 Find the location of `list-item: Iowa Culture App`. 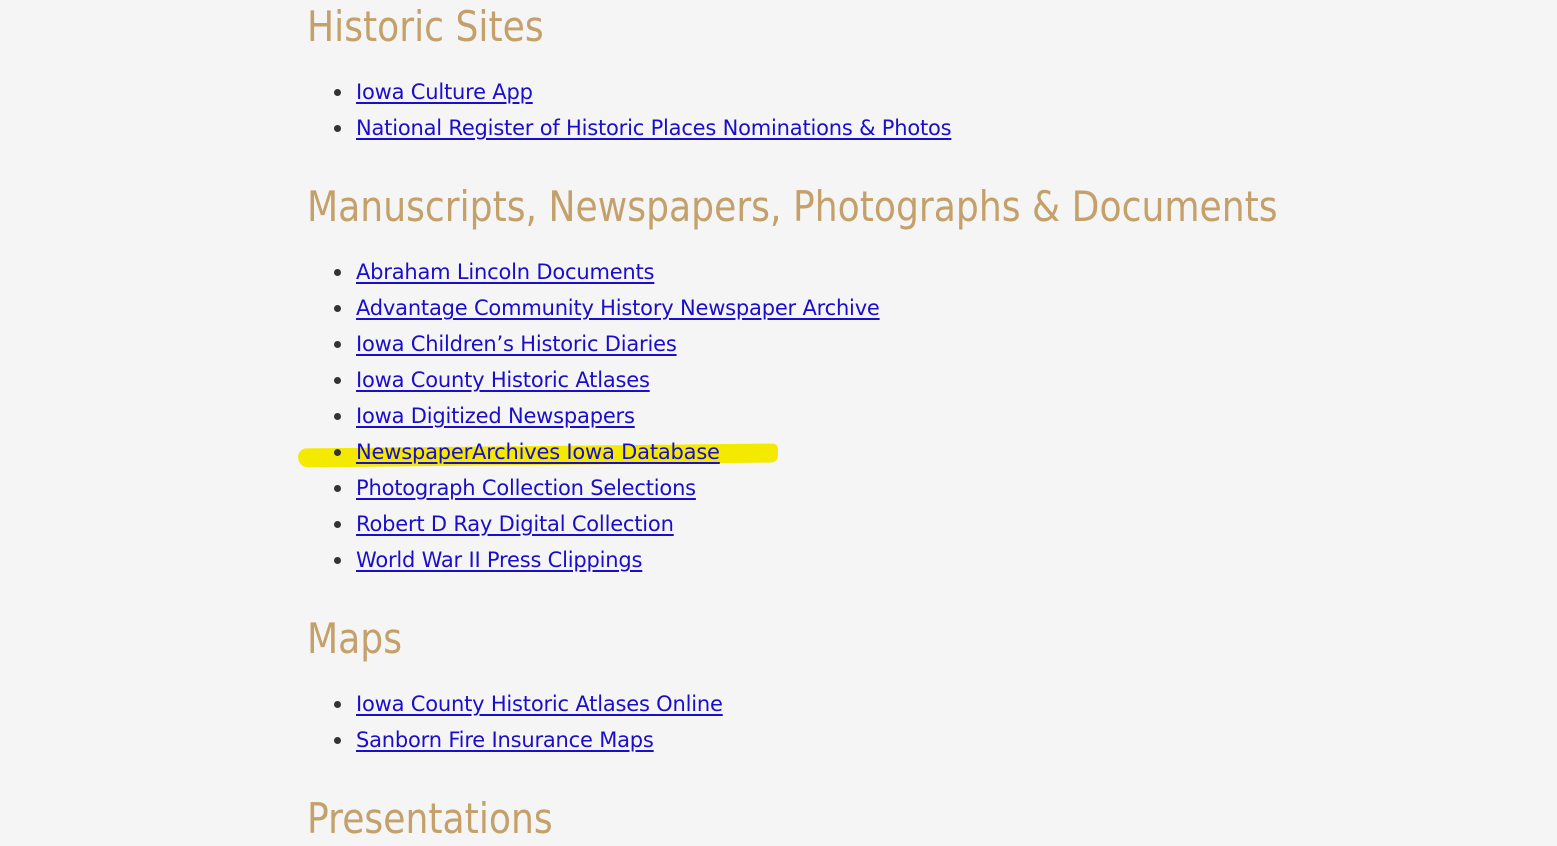

list-item: Iowa Culture App is located at coordinates (857, 92).